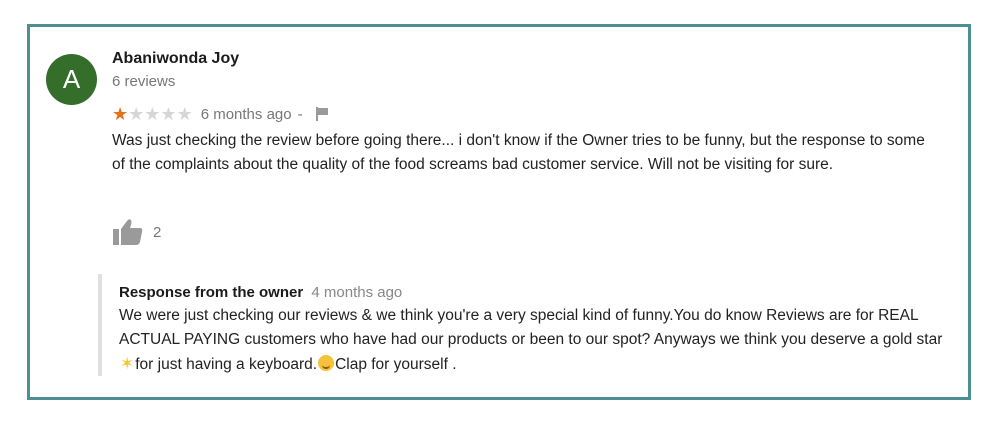 The image size is (1000, 427). What do you see at coordinates (157, 232) in the screenshot?
I see `like-count: 2` at bounding box center [157, 232].